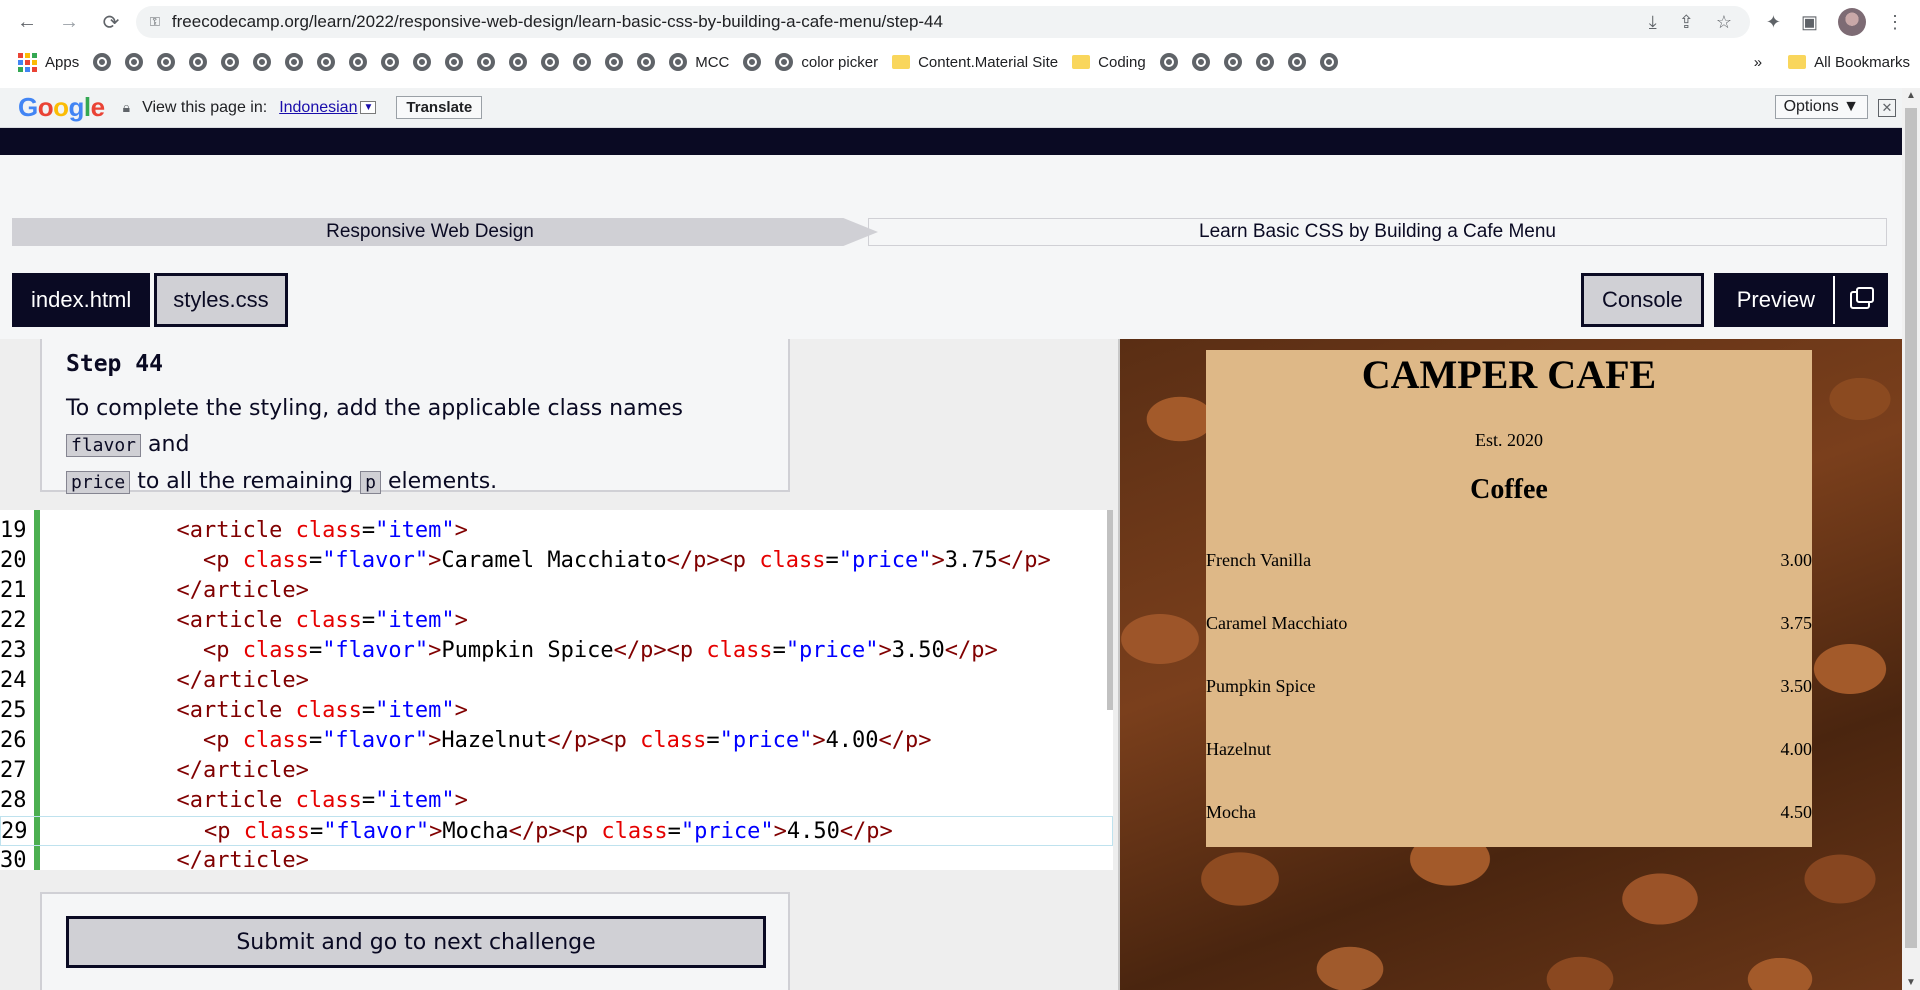 This screenshot has height=990, width=1920. I want to click on dropdown-caret-icon: ▼, so click(368, 107).